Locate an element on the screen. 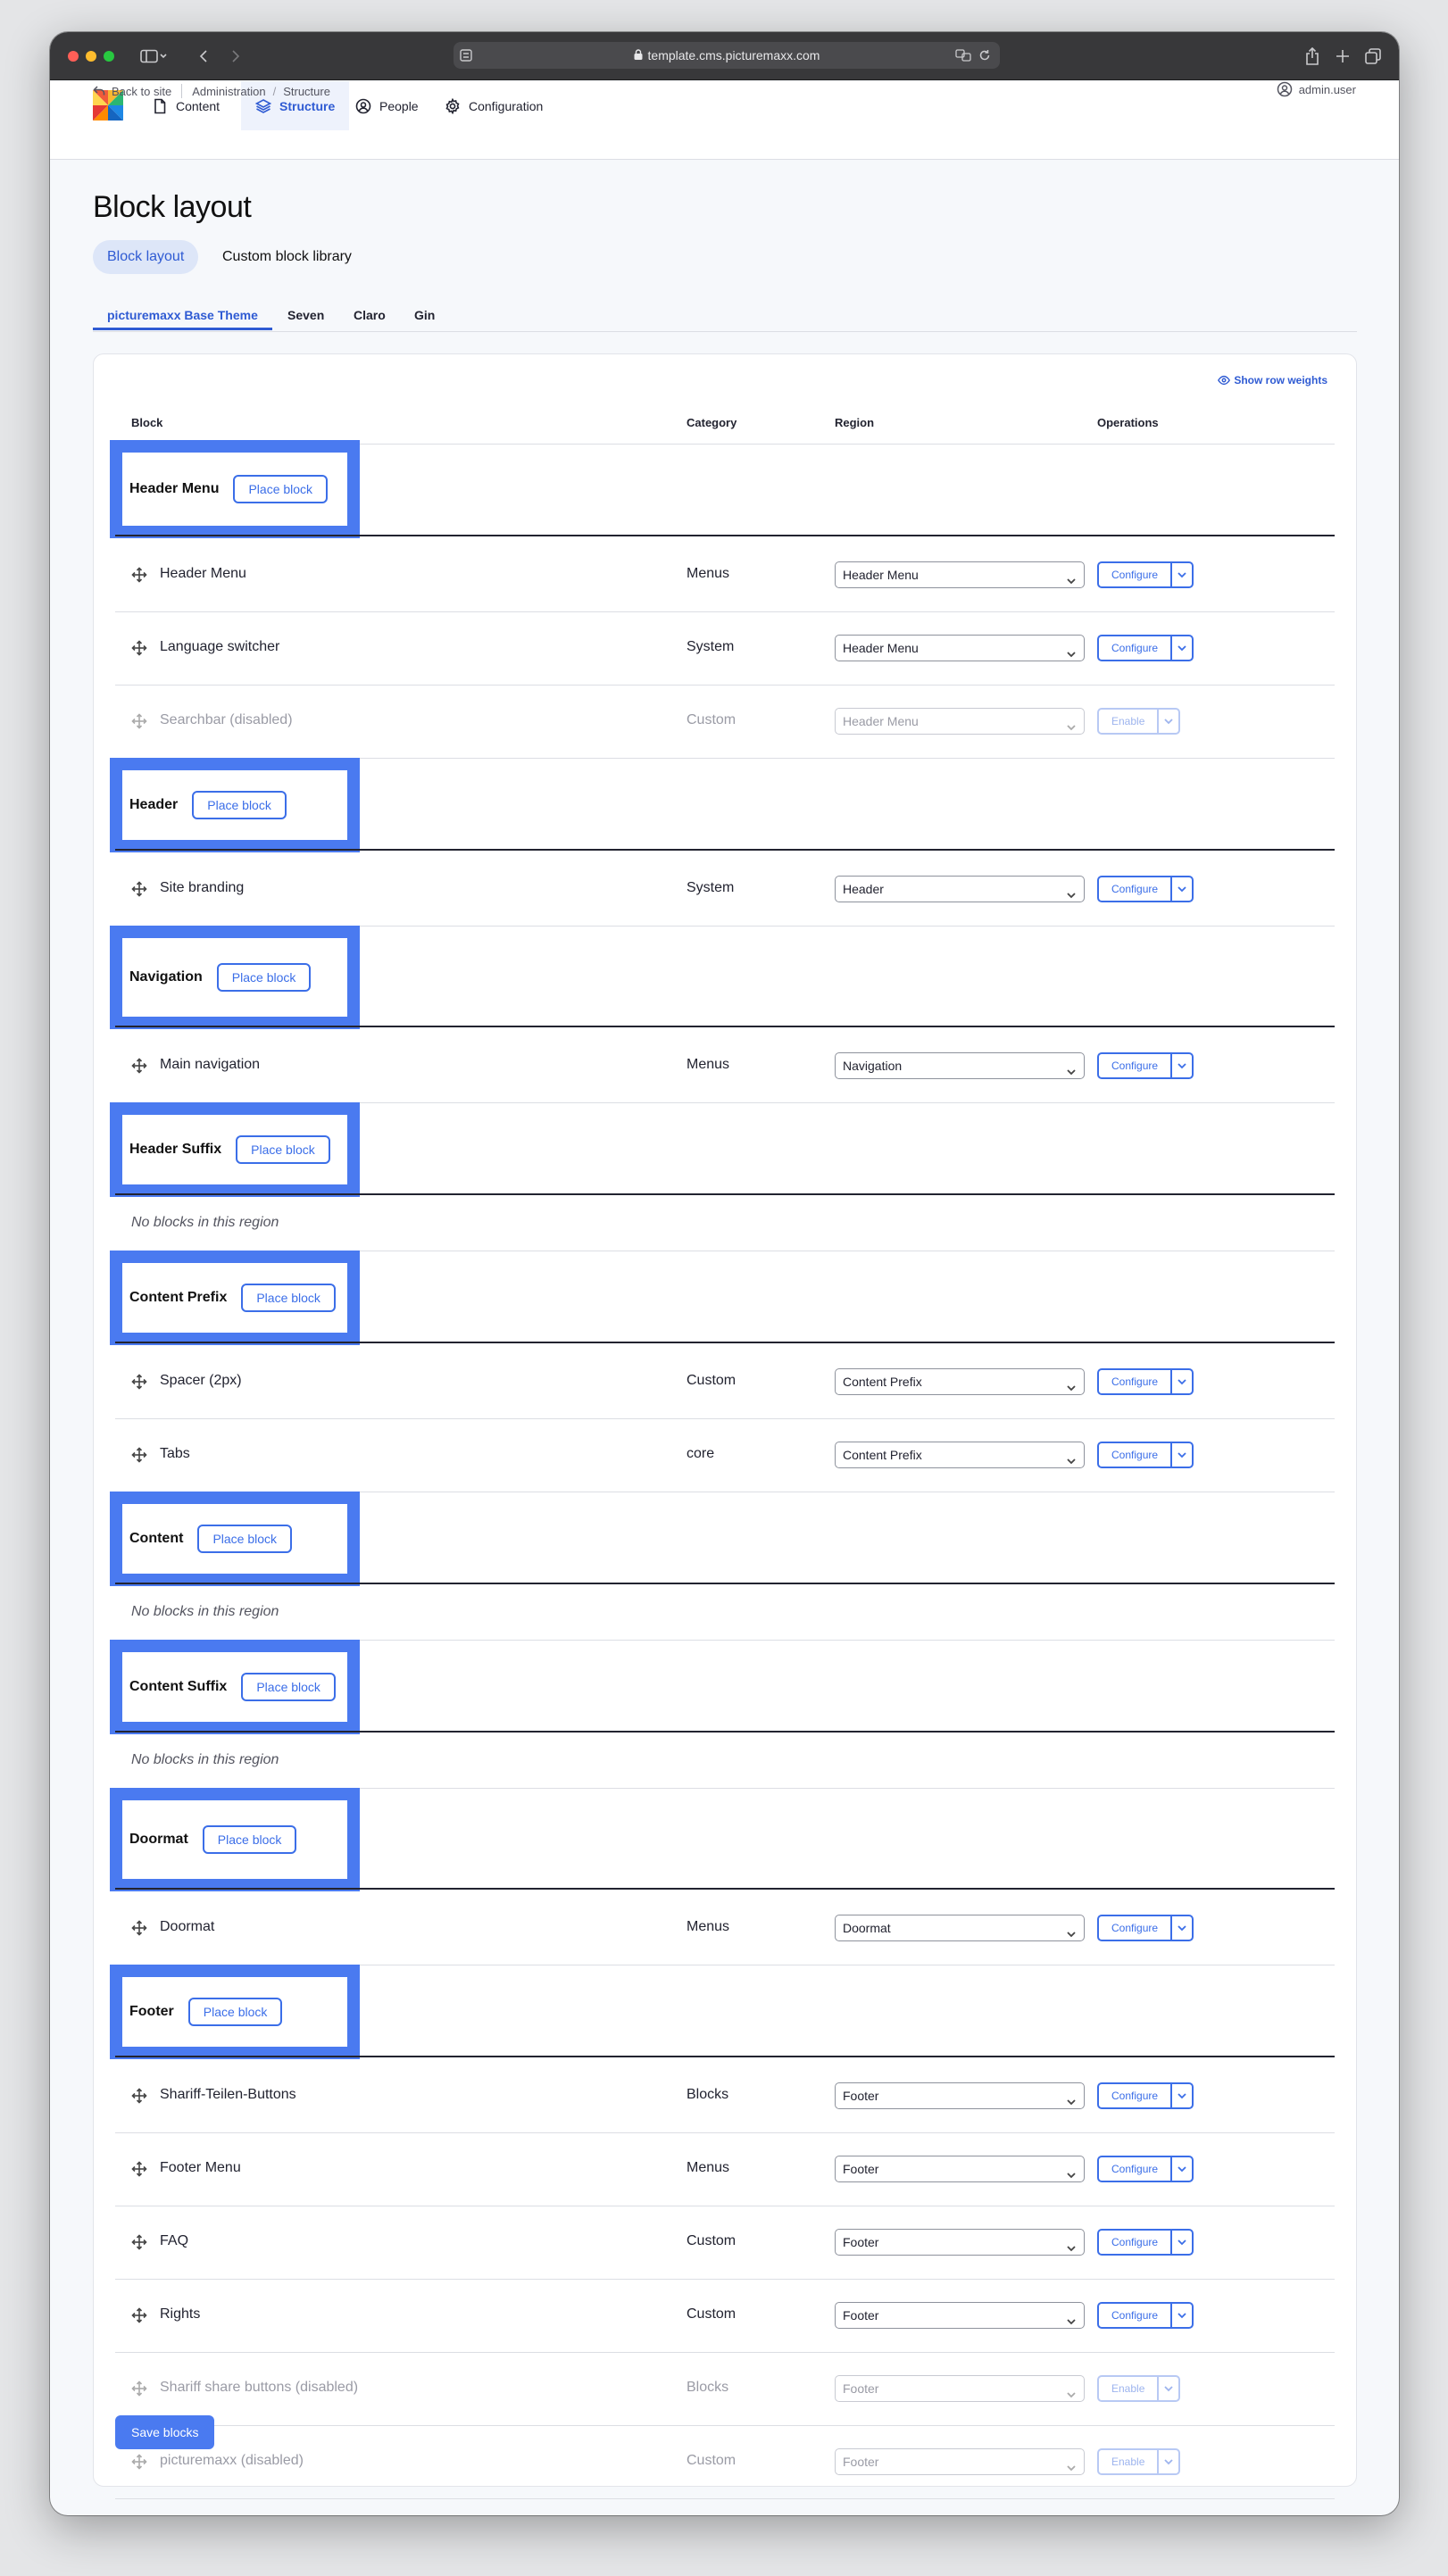 This screenshot has height=2576, width=1448. region-select: Navigation is located at coordinates (960, 1065).